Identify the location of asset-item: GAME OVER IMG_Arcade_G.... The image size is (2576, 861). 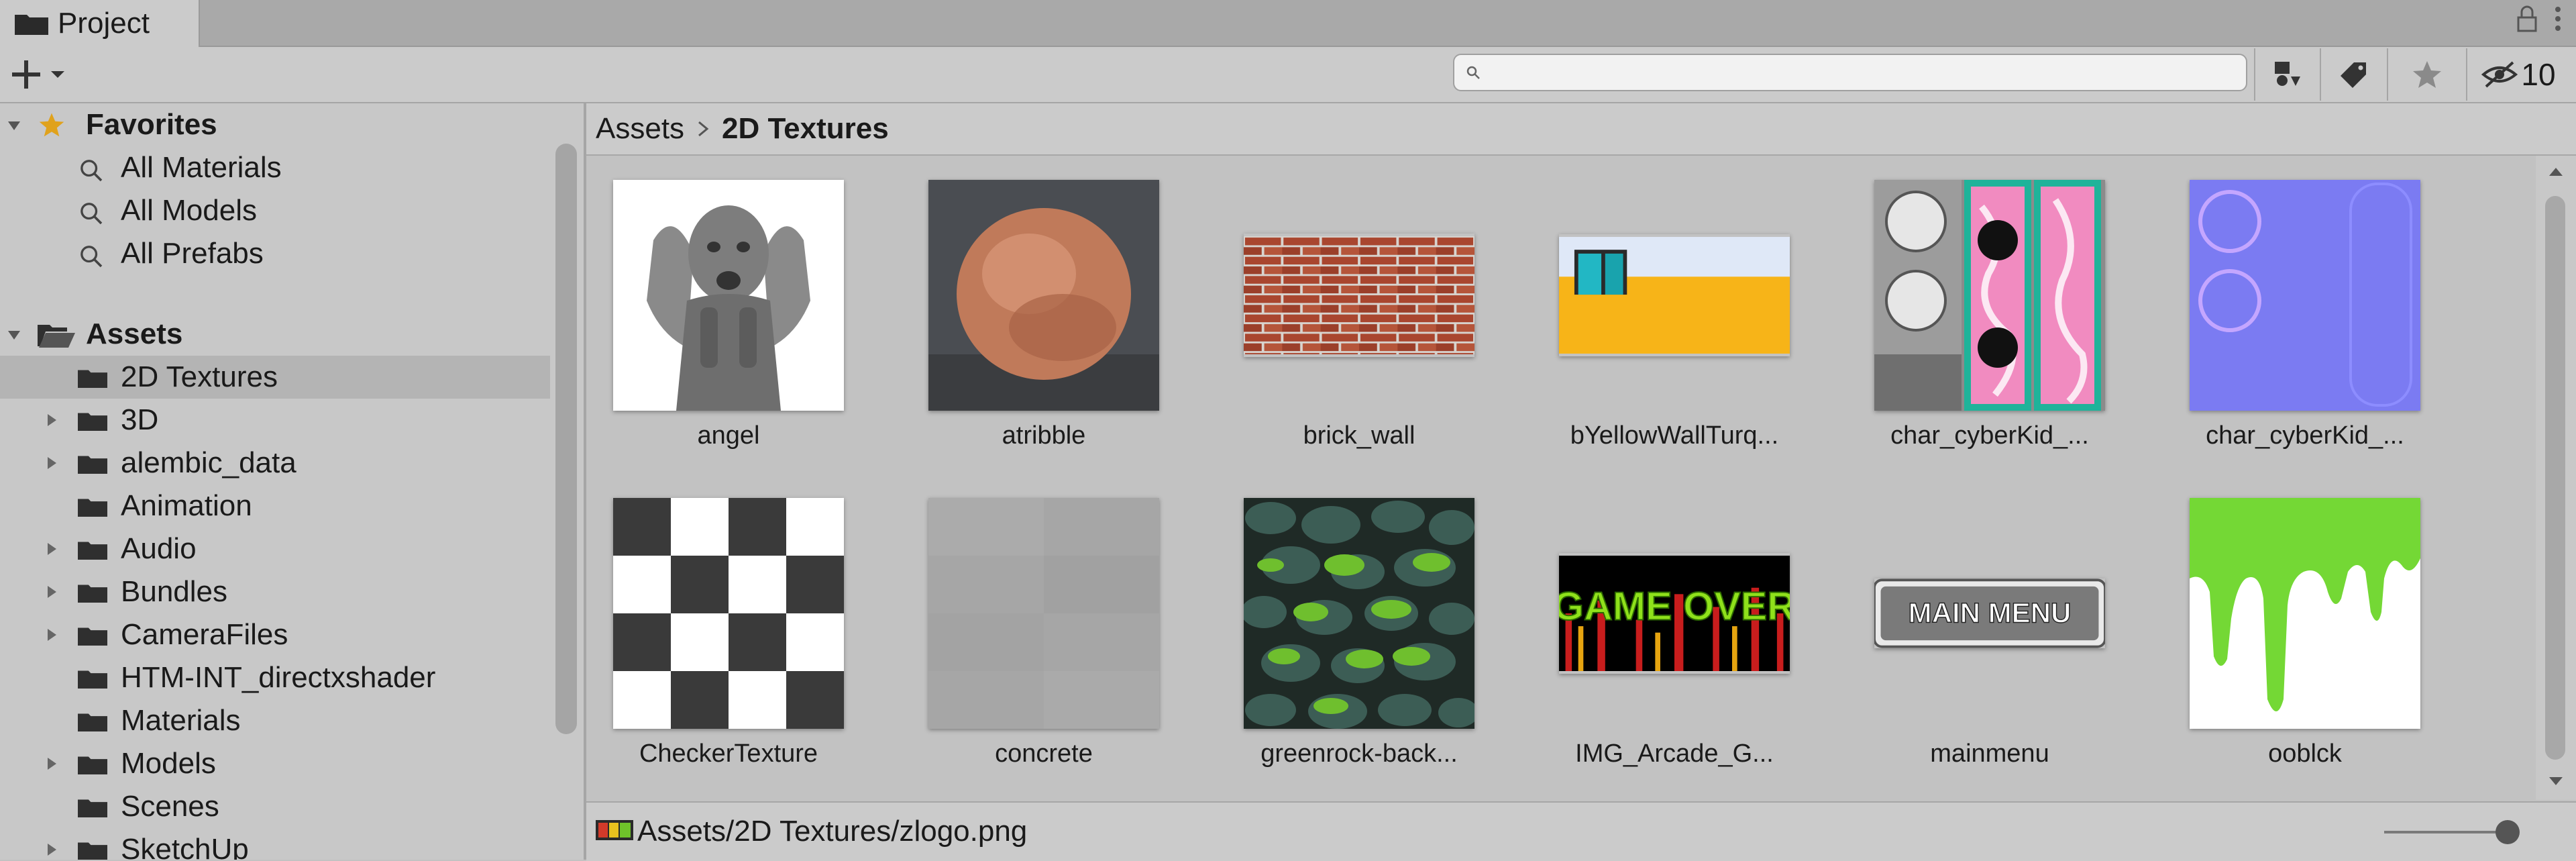
(1661, 621).